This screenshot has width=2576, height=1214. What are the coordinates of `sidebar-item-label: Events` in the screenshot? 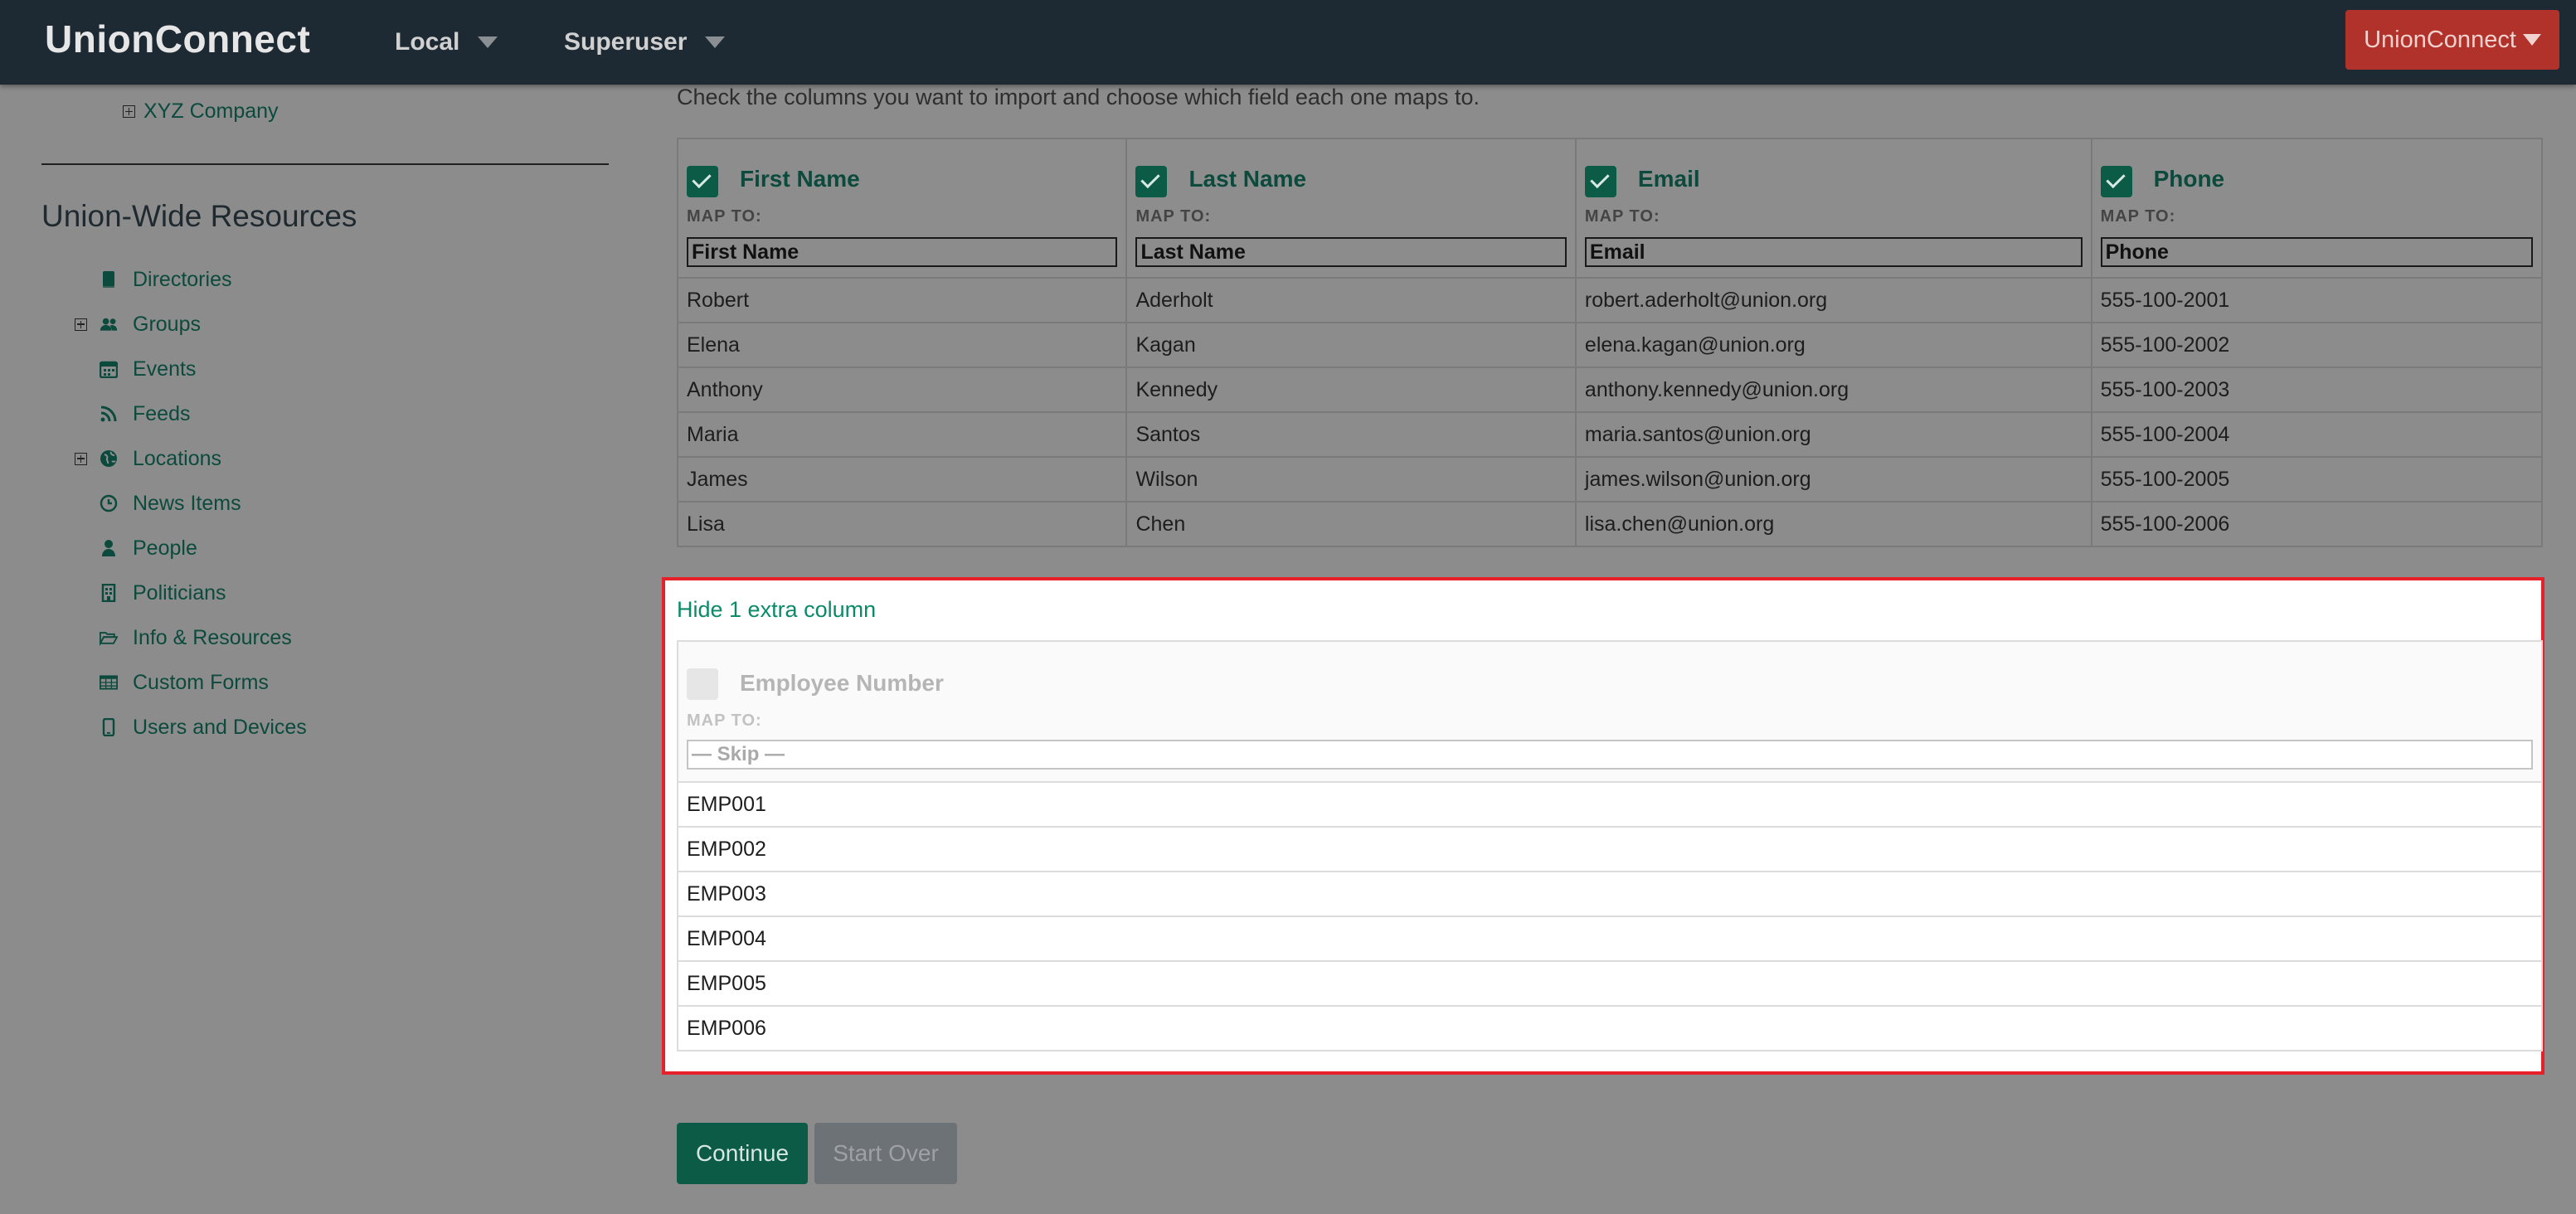 It's located at (165, 369).